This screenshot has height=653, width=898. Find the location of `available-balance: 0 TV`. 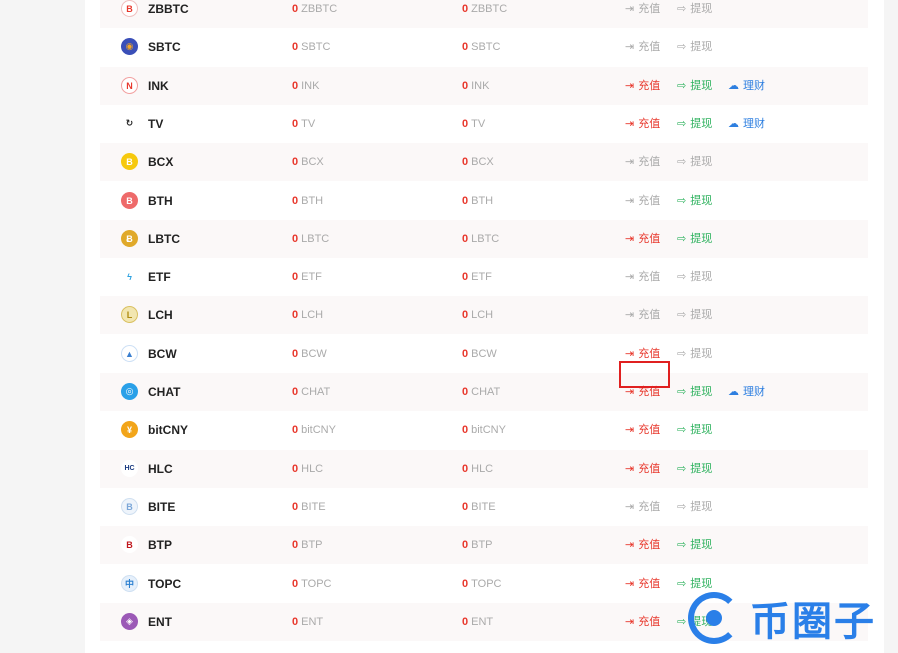

available-balance: 0 TV is located at coordinates (303, 124).